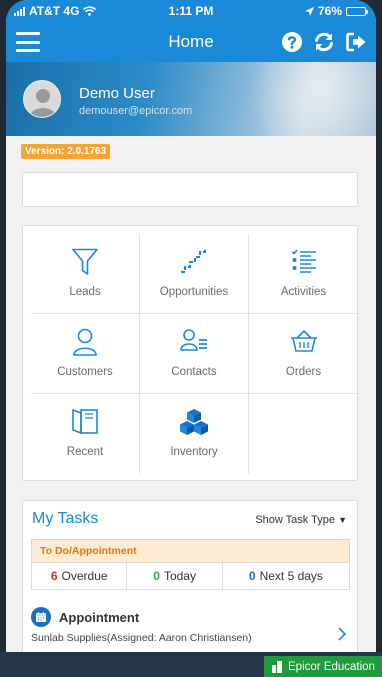  I want to click on module-label: Opportunities, so click(194, 292).